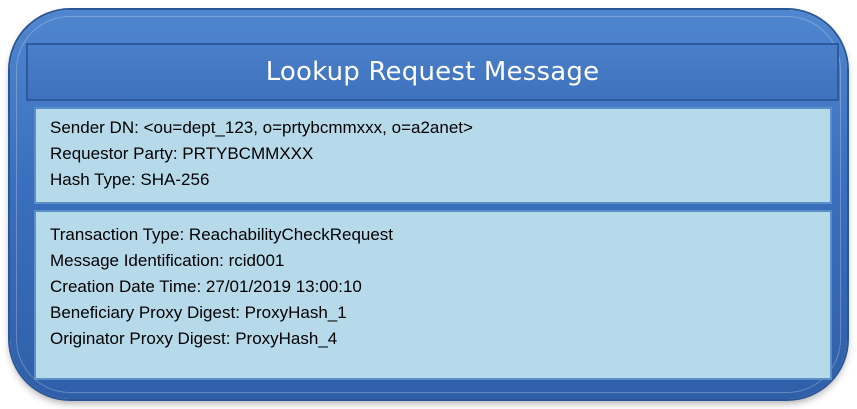  I want to click on body-field-creation-date-time: Creation Date Time: 27/01/2019 13:00:10, so click(206, 286).